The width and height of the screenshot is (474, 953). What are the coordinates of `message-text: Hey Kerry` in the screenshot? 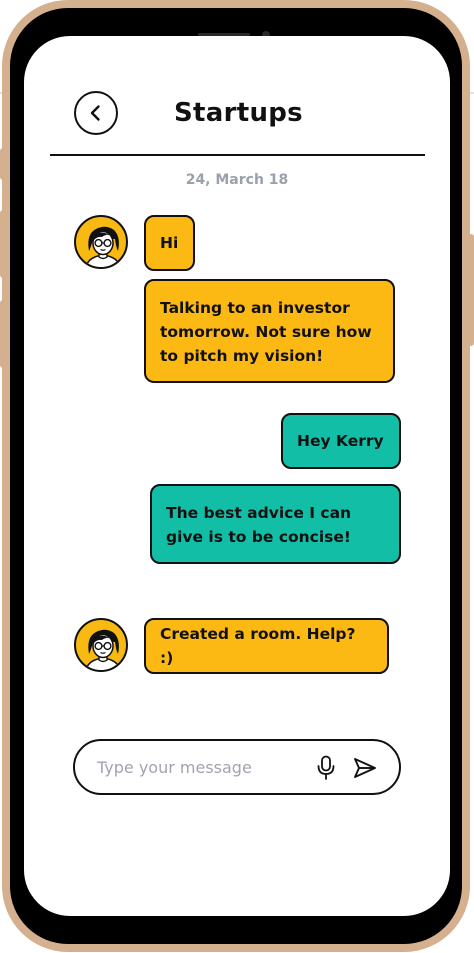 It's located at (340, 441).